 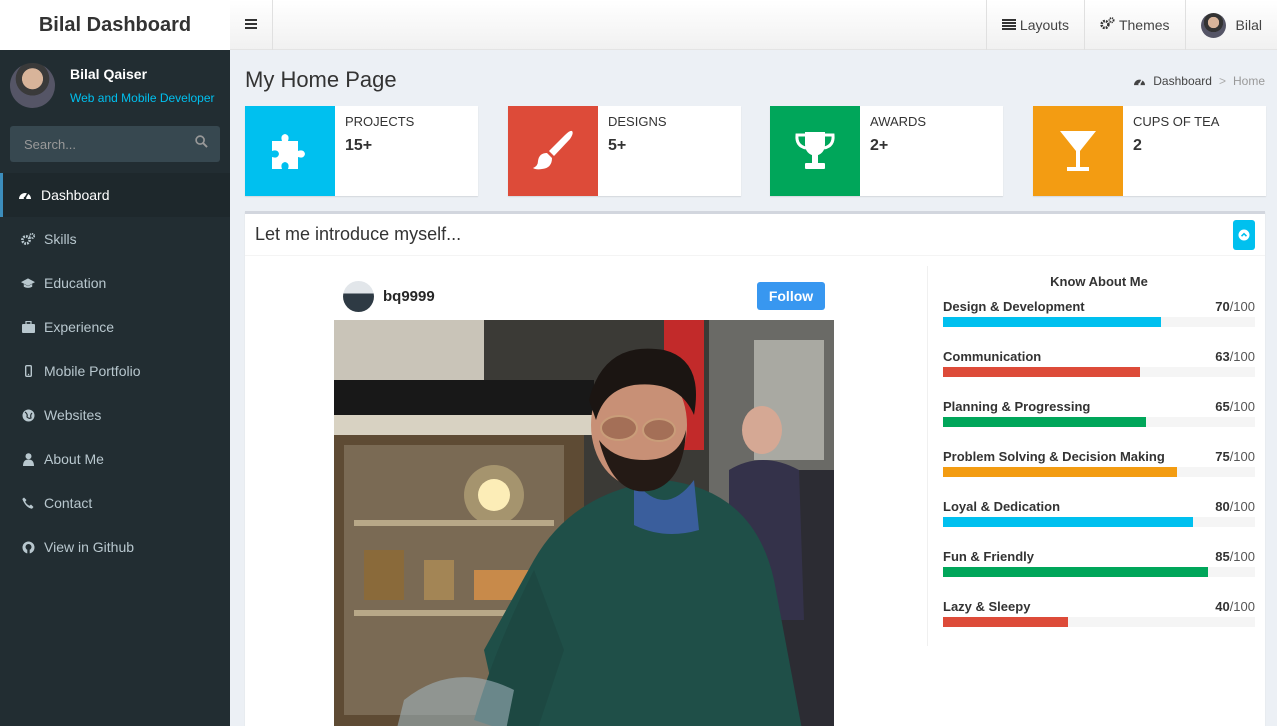 What do you see at coordinates (109, 73) in the screenshot?
I see `user-name: Bilal Qaiser` at bounding box center [109, 73].